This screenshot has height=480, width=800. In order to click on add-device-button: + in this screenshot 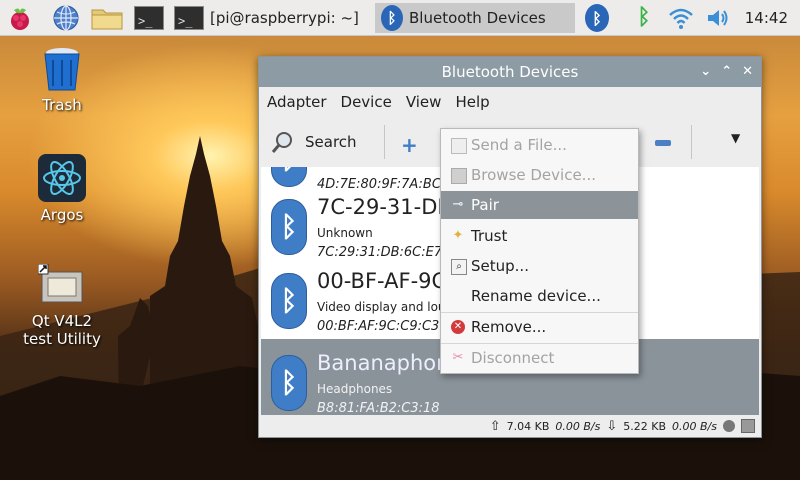, I will do `click(409, 145)`.